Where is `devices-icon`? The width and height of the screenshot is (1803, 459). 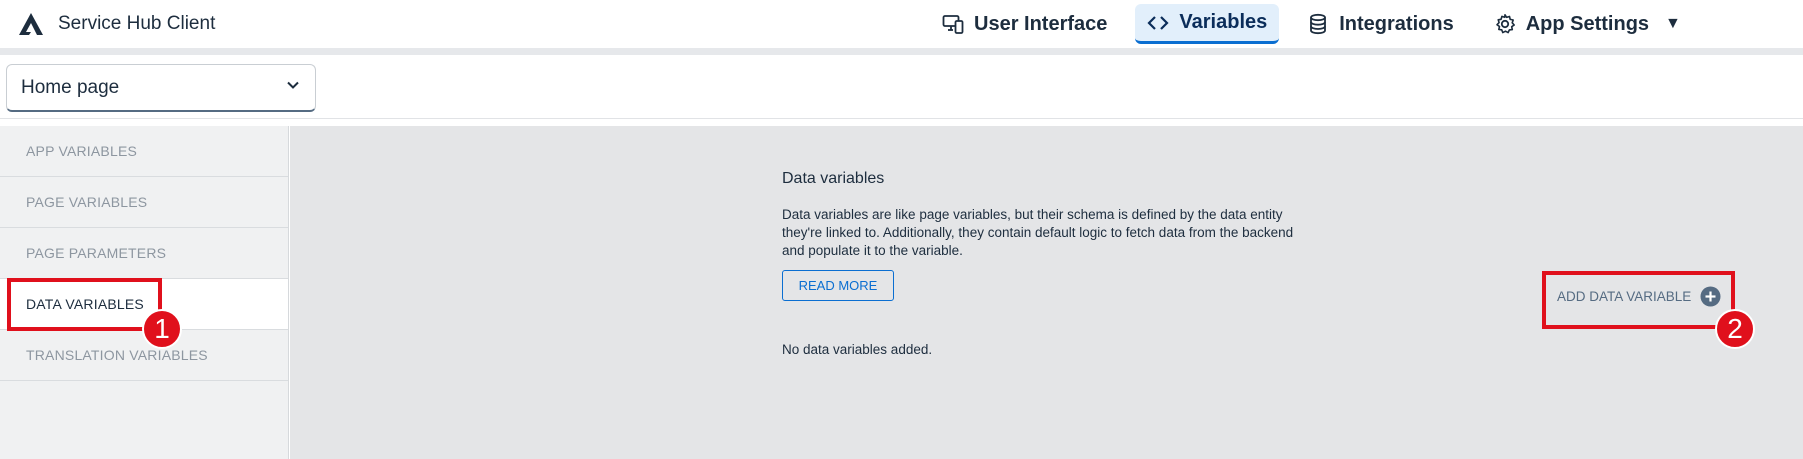 devices-icon is located at coordinates (953, 24).